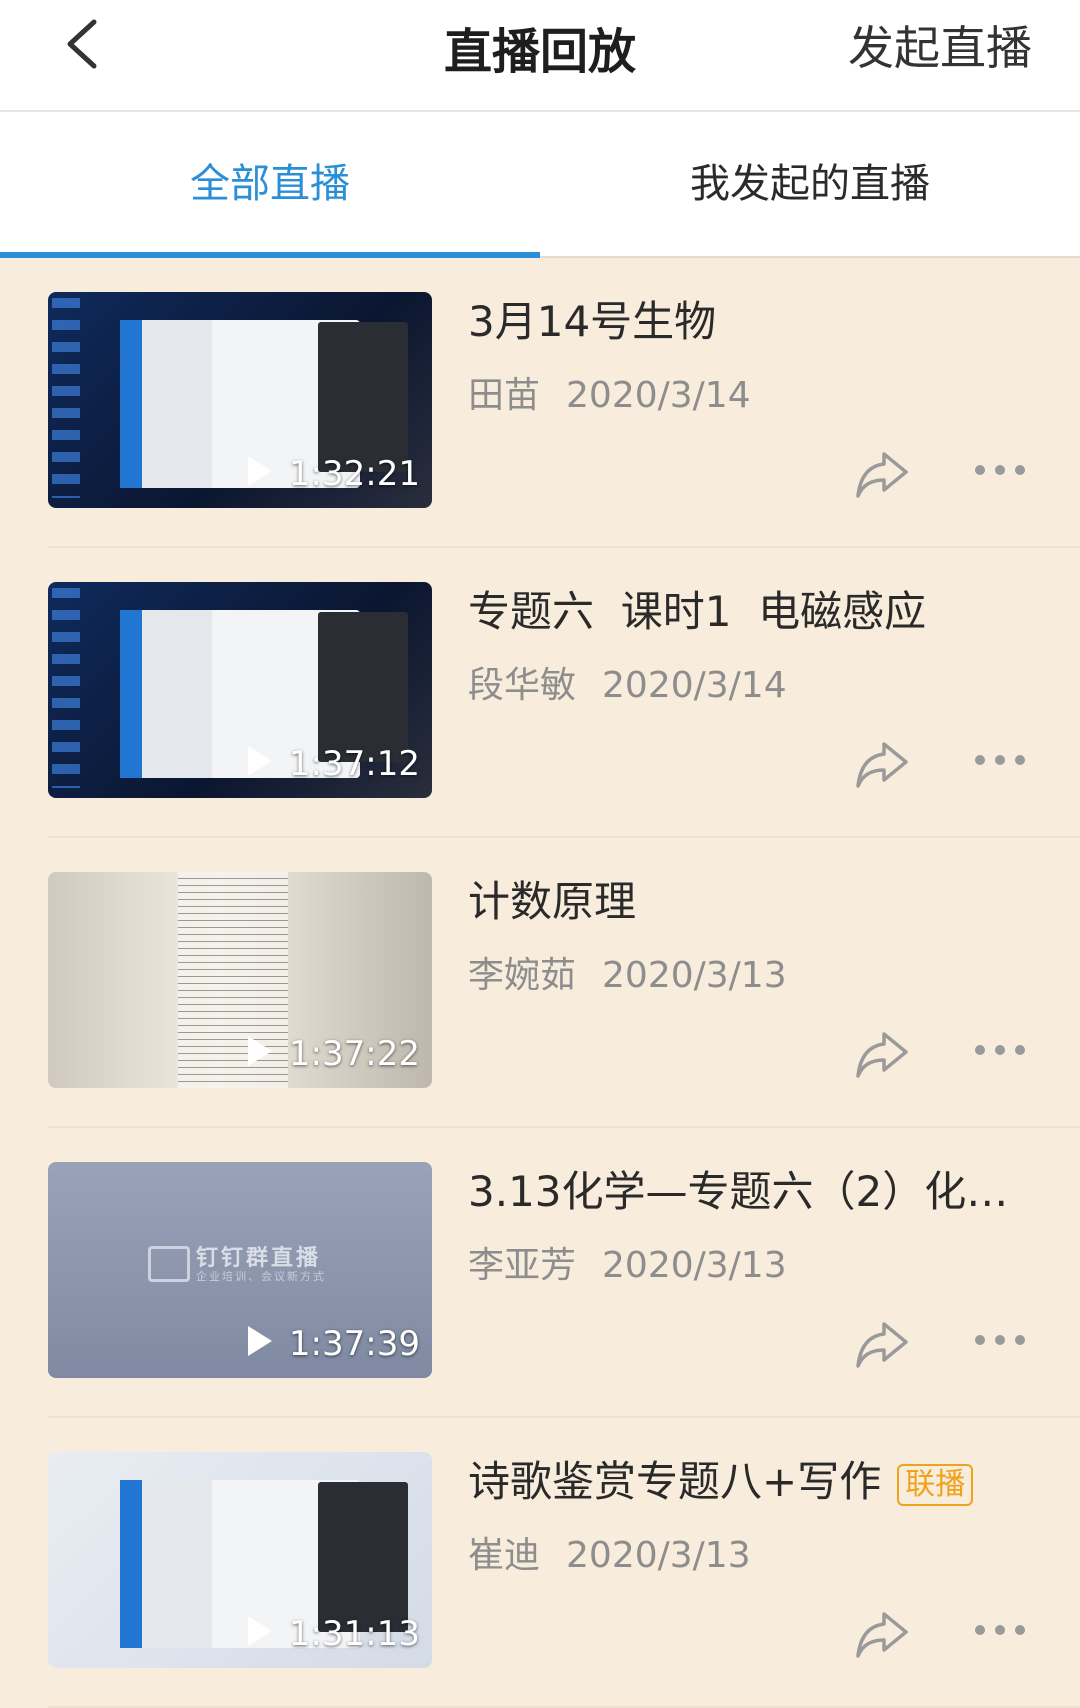  What do you see at coordinates (354, 1344) in the screenshot?
I see `video-duration: 1:37:39` at bounding box center [354, 1344].